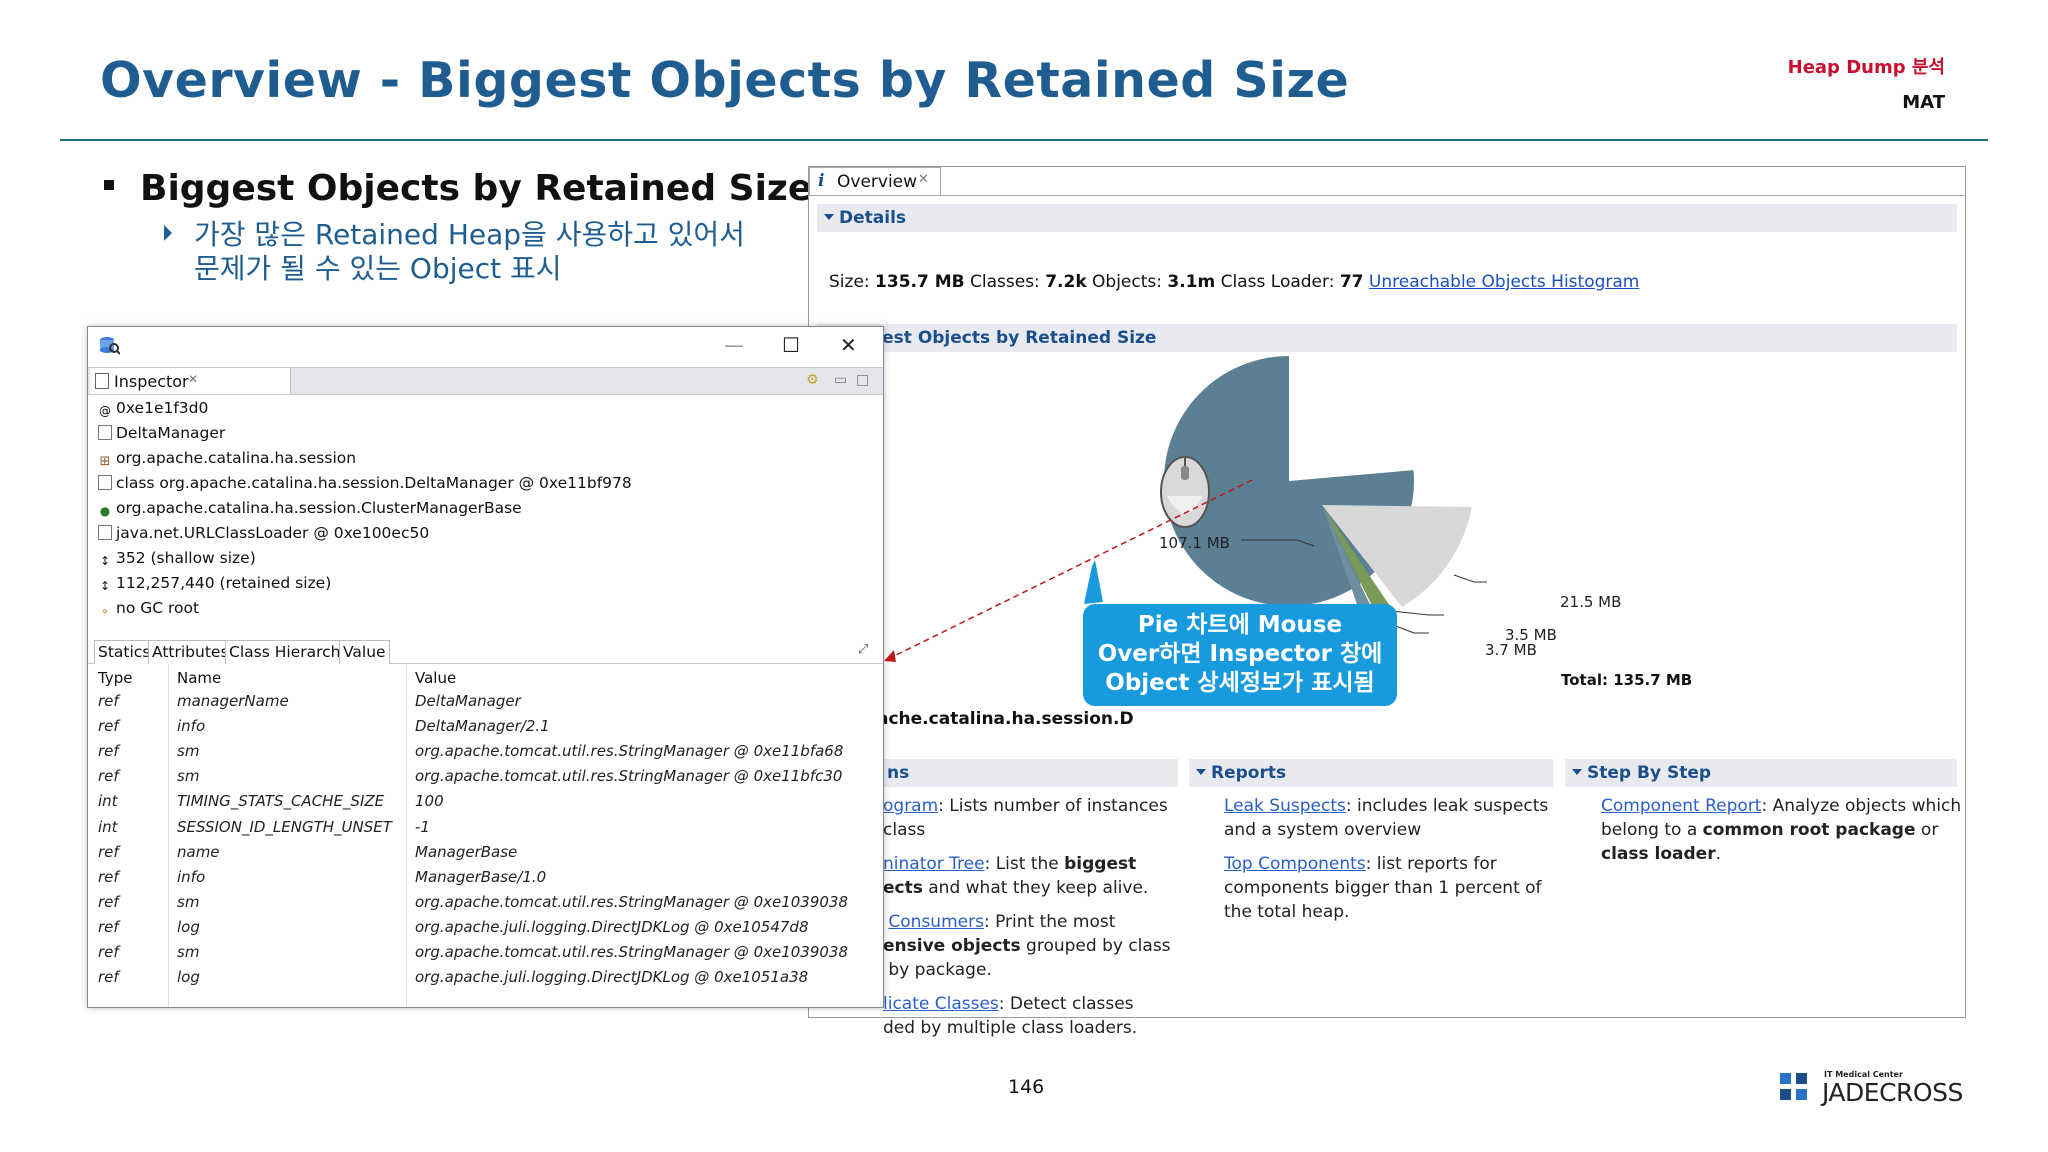 This screenshot has height=1152, width=2048. What do you see at coordinates (734, 345) in the screenshot?
I see `minimize-button: —` at bounding box center [734, 345].